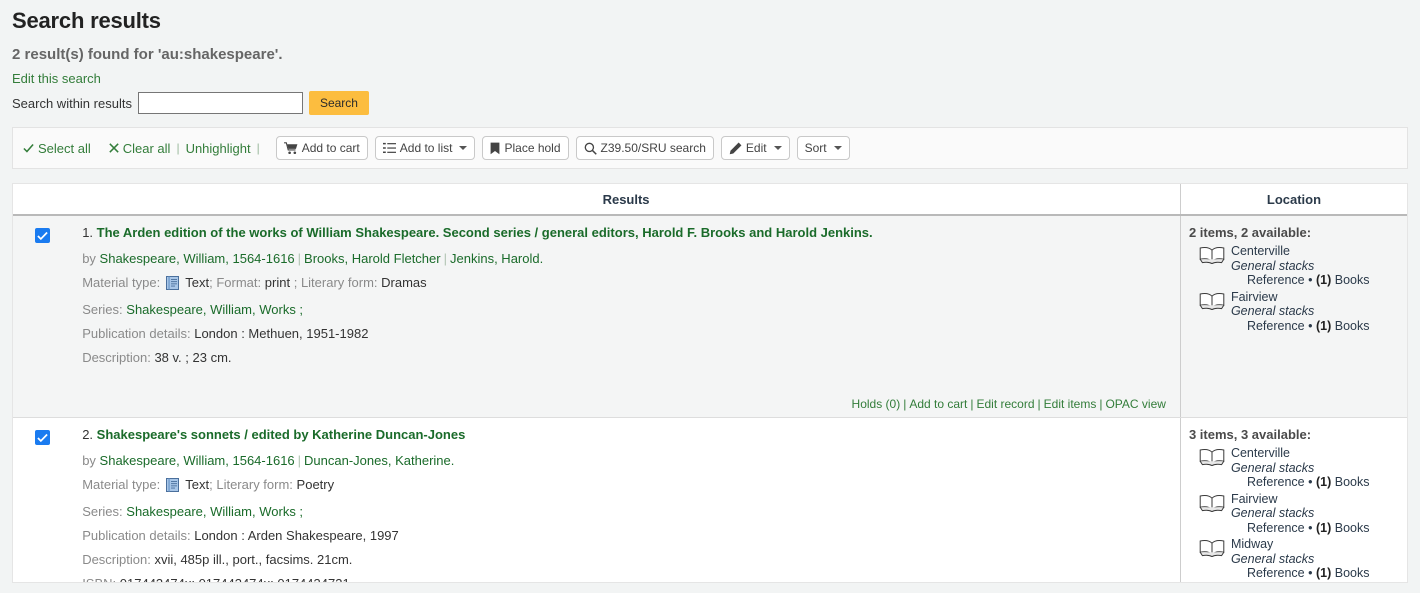  Describe the element at coordinates (626, 200) in the screenshot. I see `column-header-results: Results` at that location.